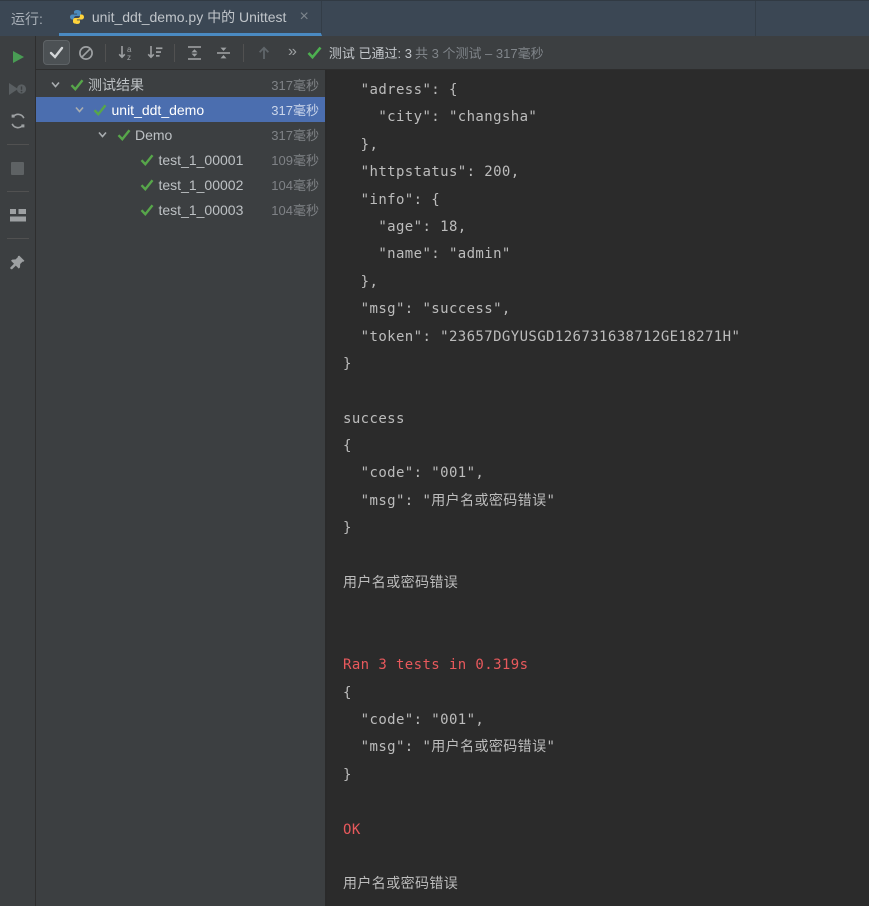 The width and height of the screenshot is (869, 906). I want to click on show-ignored-icon, so click(85, 52).